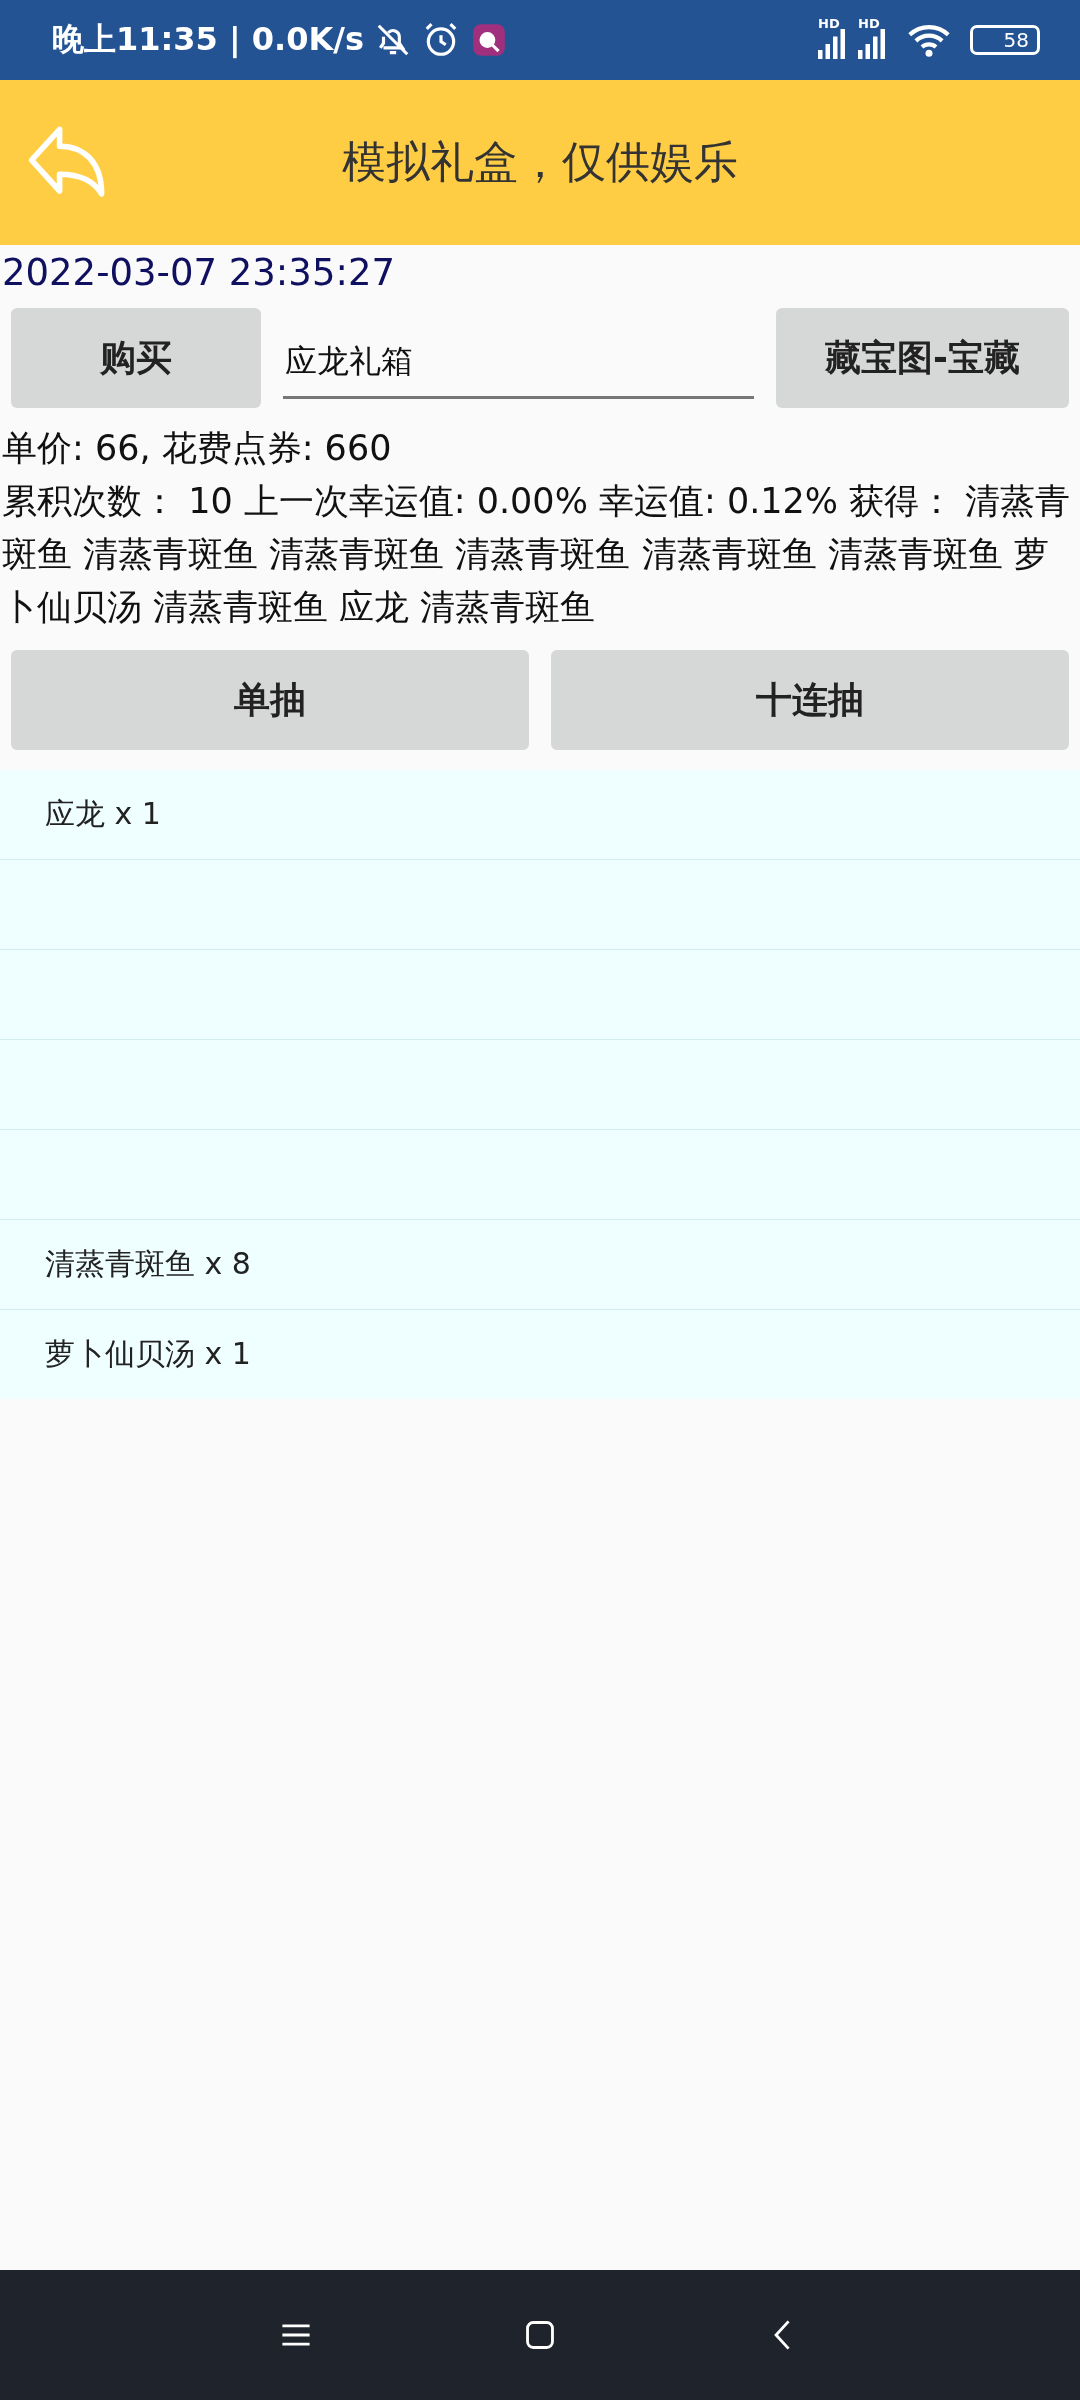 The width and height of the screenshot is (1080, 2400). Describe the element at coordinates (103, 814) in the screenshot. I see `item-count-text: 应龙 x 1` at that location.